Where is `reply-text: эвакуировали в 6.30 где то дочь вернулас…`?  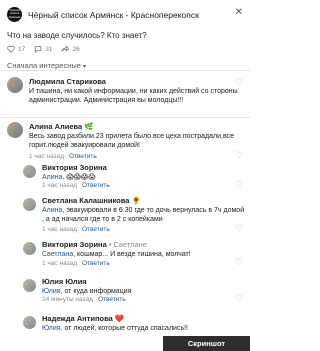
reply-text: эвакуировали в 6.30 где то дочь вернулас… is located at coordinates (143, 215).